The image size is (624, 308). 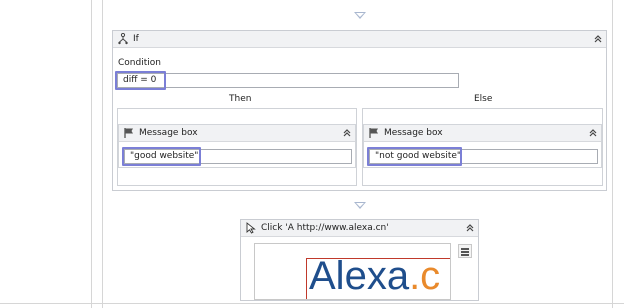 What do you see at coordinates (414, 156) in the screenshot?
I see `else-message-highlight` at bounding box center [414, 156].